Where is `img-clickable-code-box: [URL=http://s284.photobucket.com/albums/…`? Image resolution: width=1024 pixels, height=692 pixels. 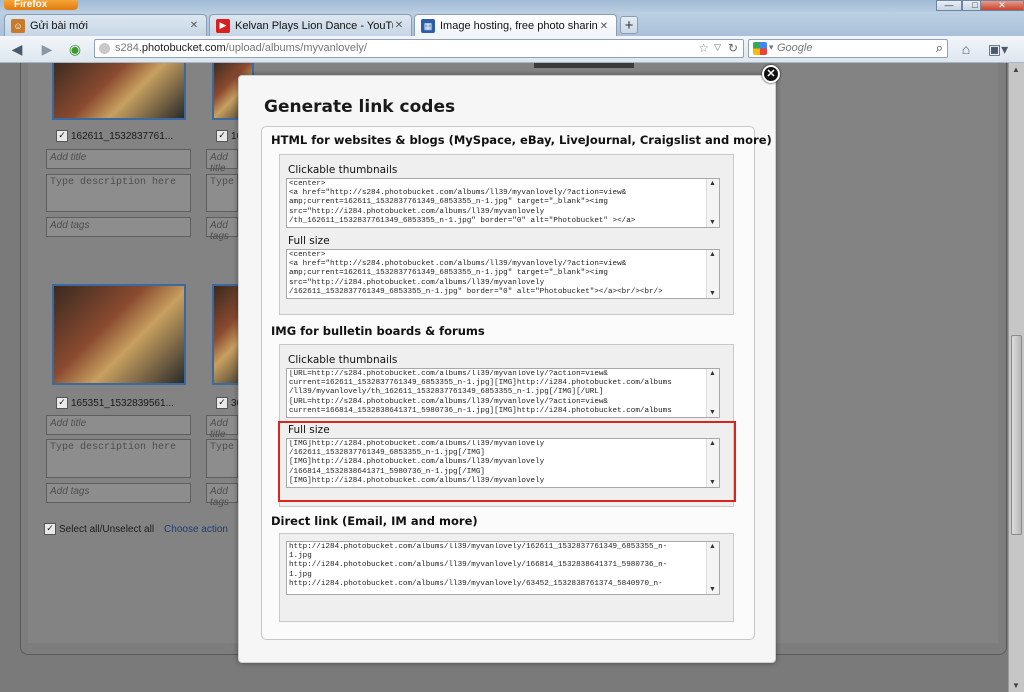 img-clickable-code-box: [URL=http://s284.photobucket.com/albums/… is located at coordinates (503, 393).